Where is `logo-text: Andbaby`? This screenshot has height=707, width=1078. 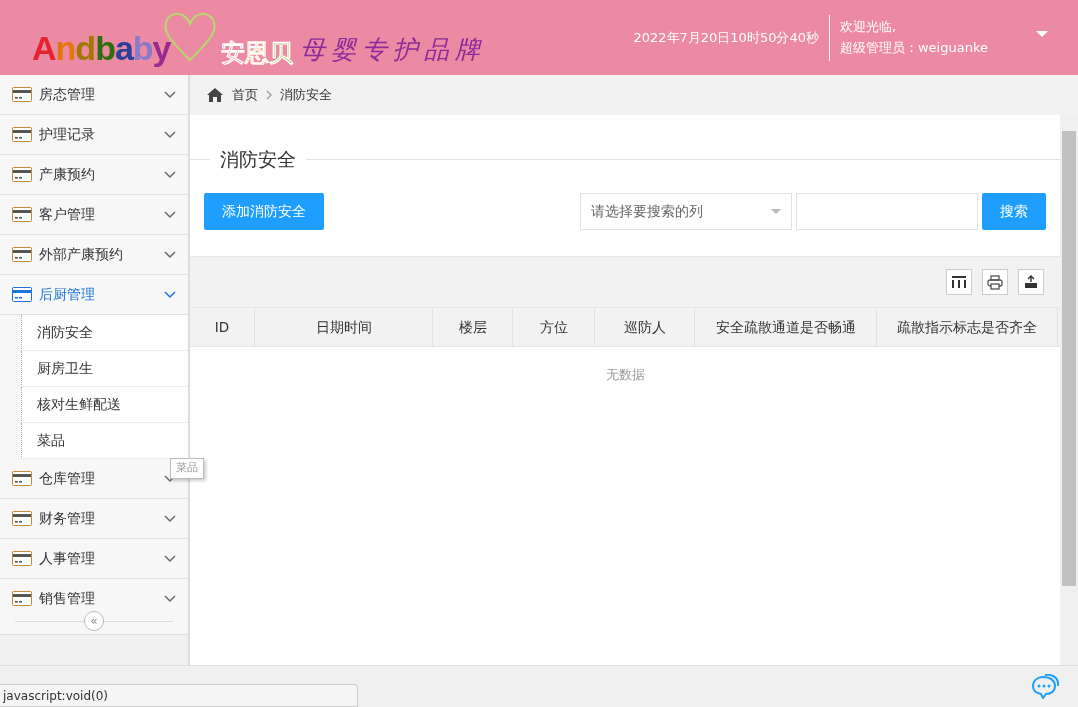 logo-text: Andbaby is located at coordinates (101, 48).